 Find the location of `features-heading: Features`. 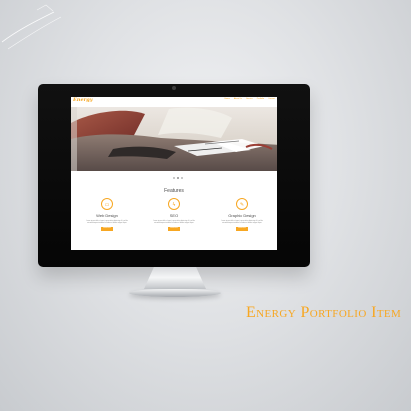

features-heading: Features is located at coordinates (174, 191).